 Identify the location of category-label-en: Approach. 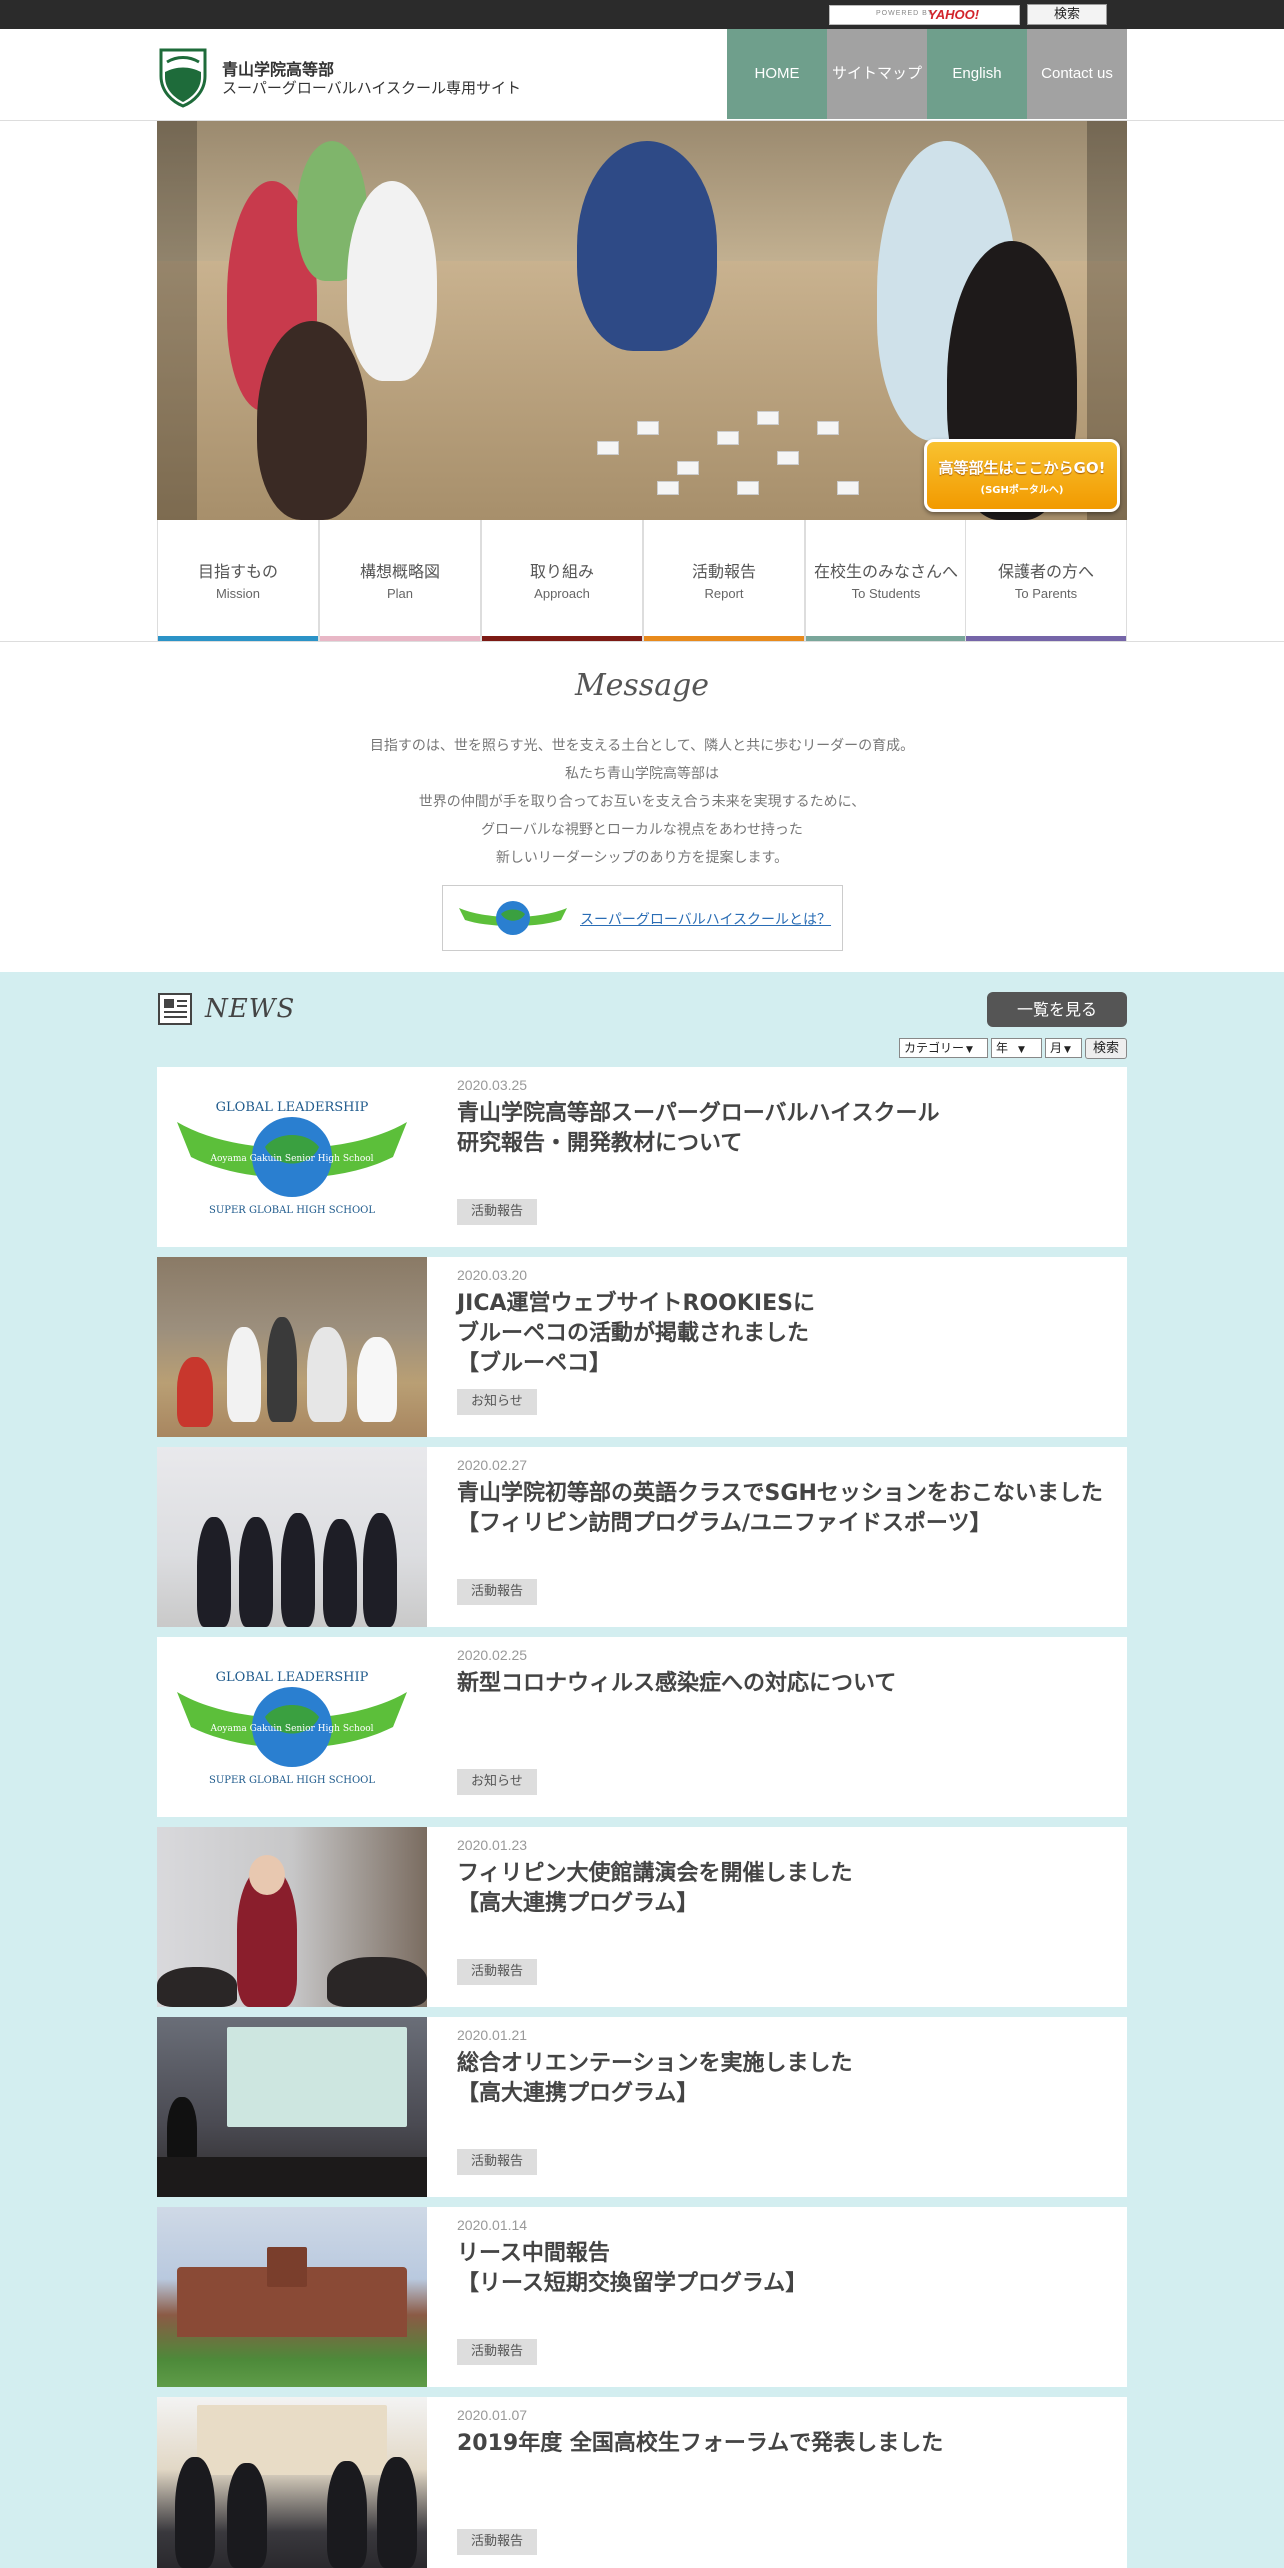
(562, 593).